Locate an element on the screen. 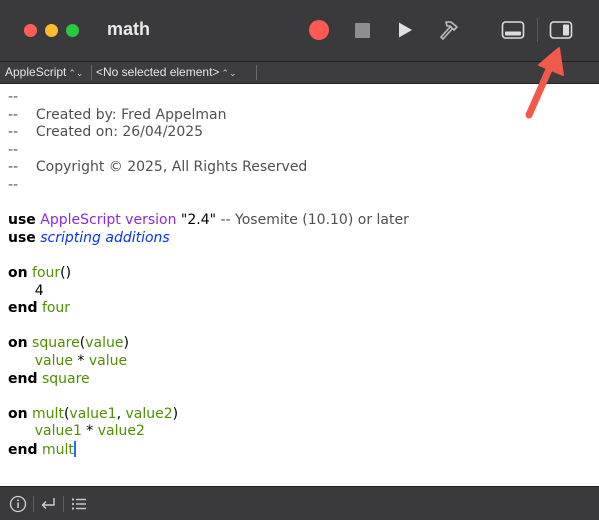 The image size is (599, 520). code-line: value1 * value2 is located at coordinates (76, 431).